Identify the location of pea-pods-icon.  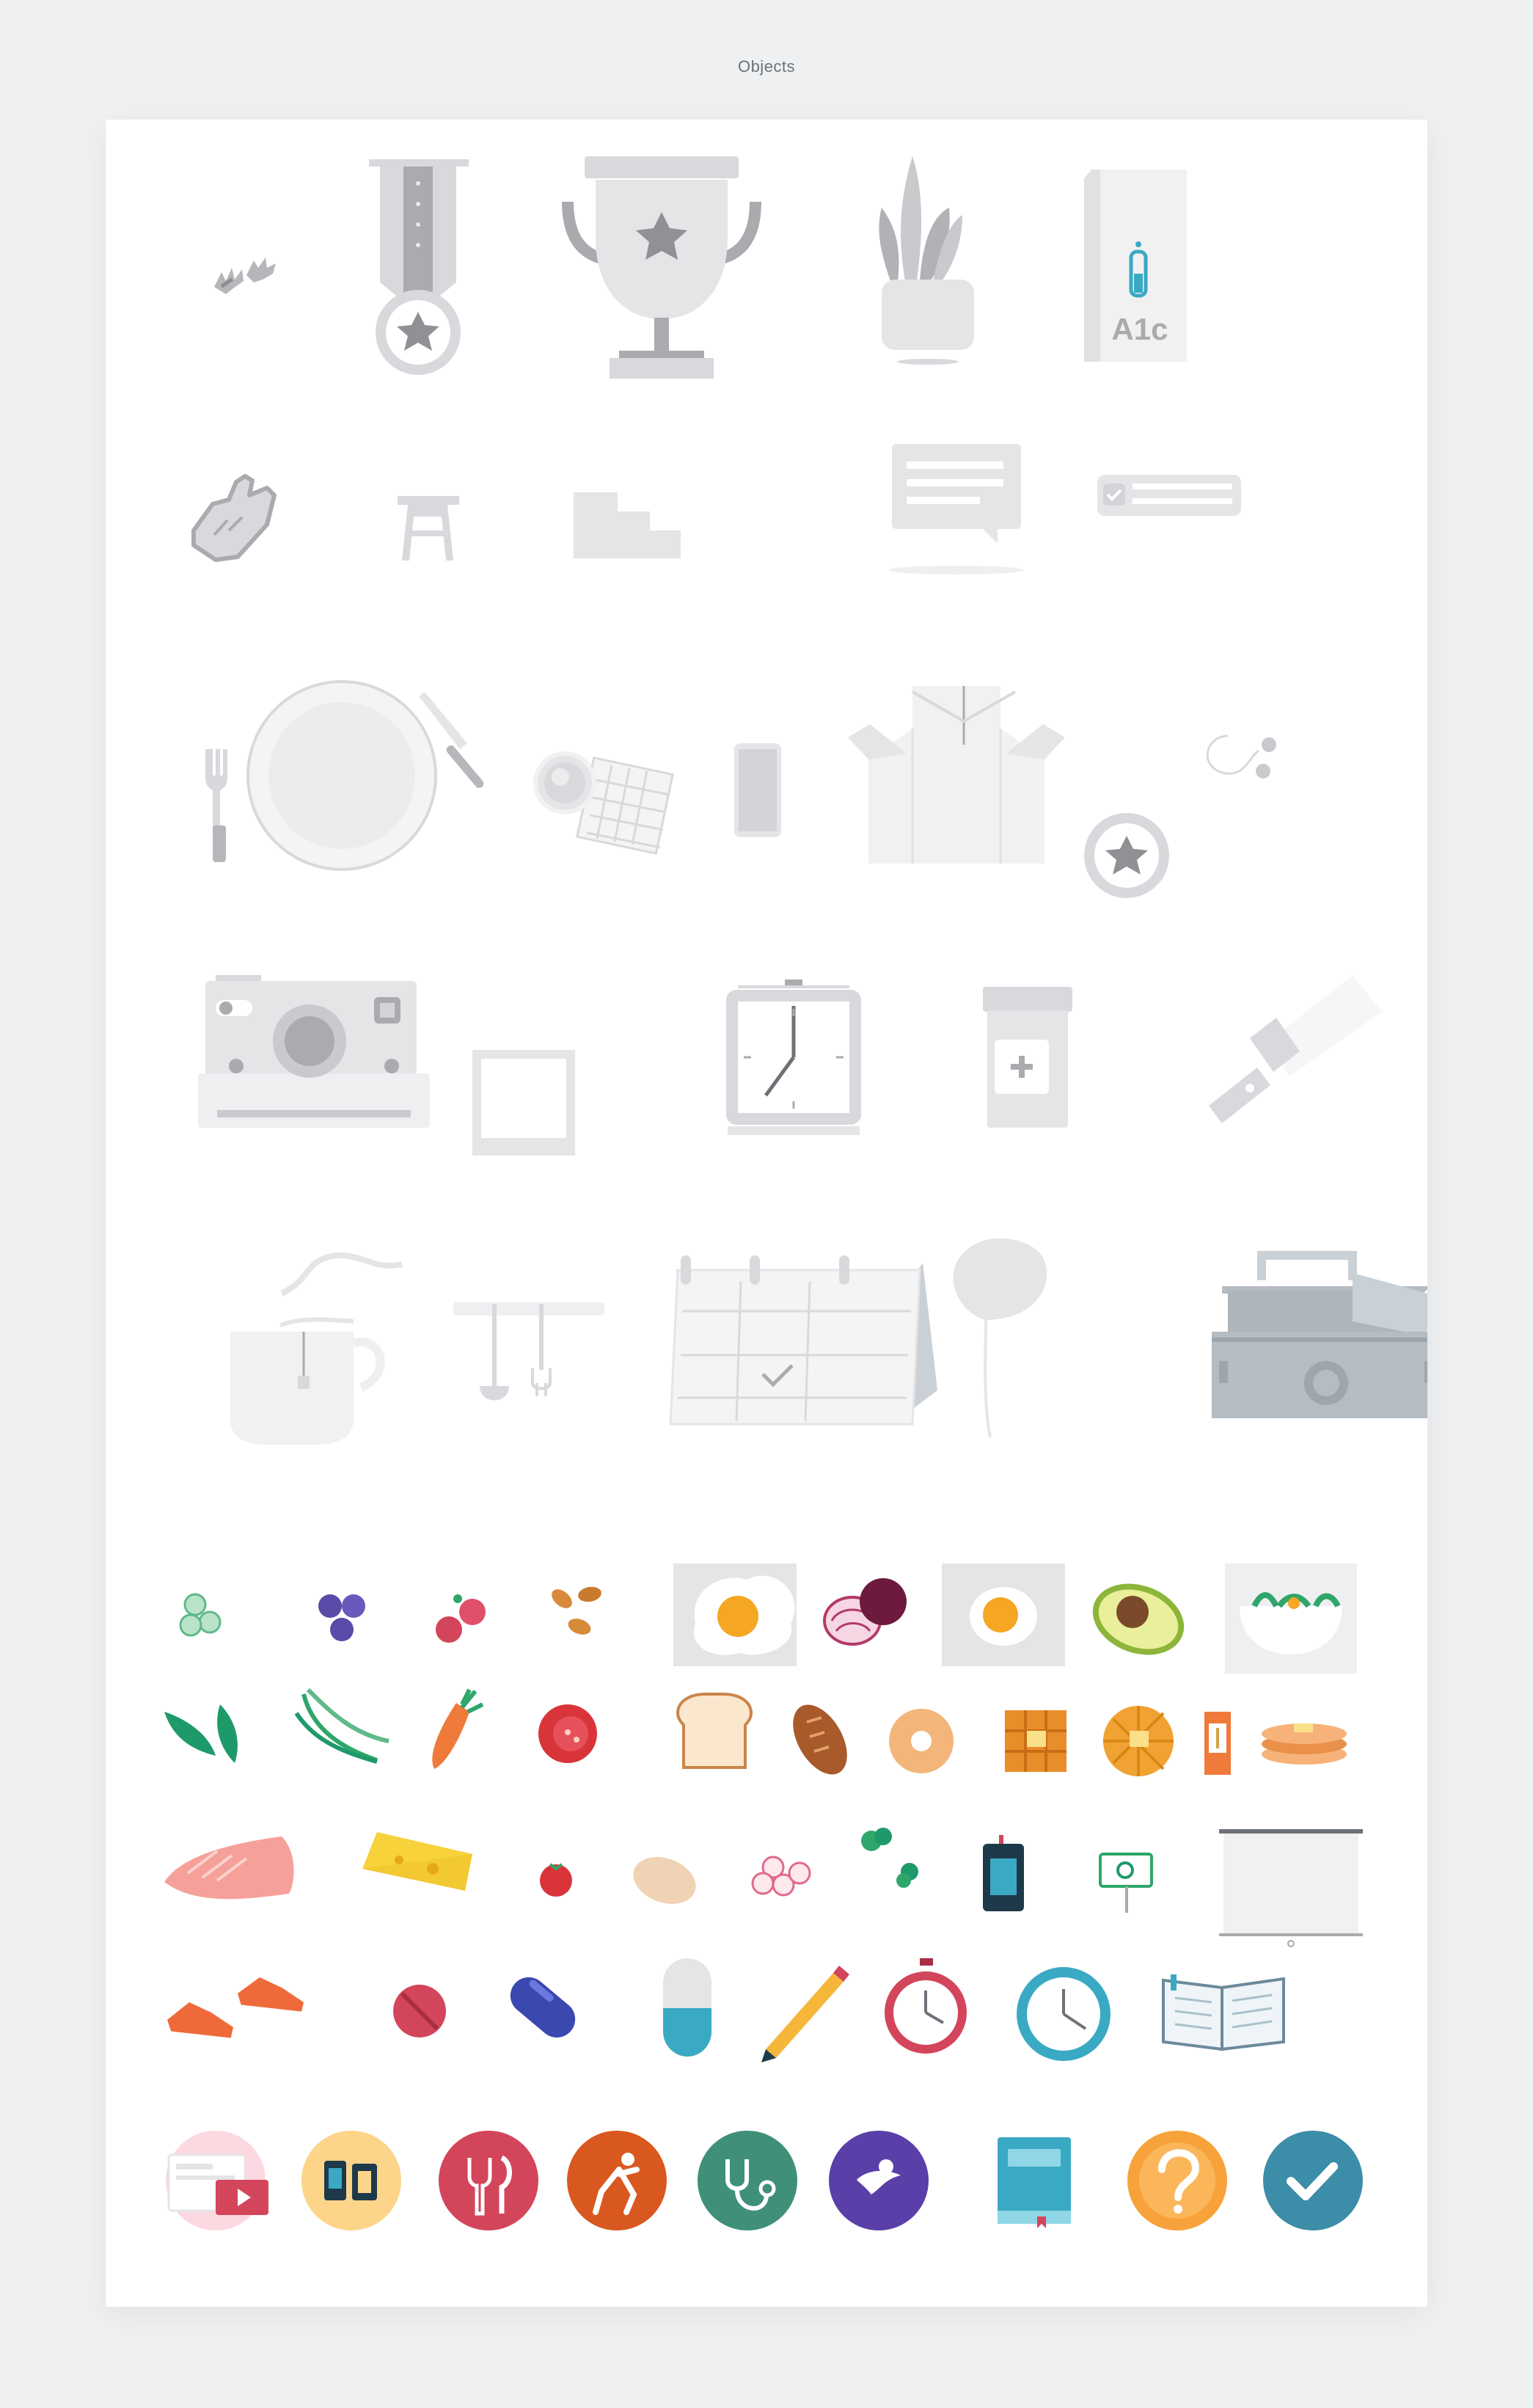
(201, 1733).